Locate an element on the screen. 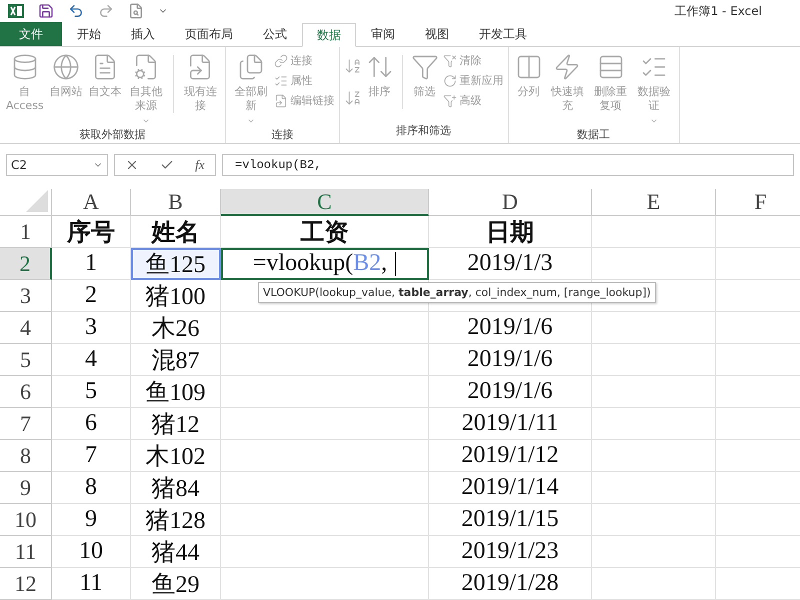  list-icon is located at coordinates (281, 81).